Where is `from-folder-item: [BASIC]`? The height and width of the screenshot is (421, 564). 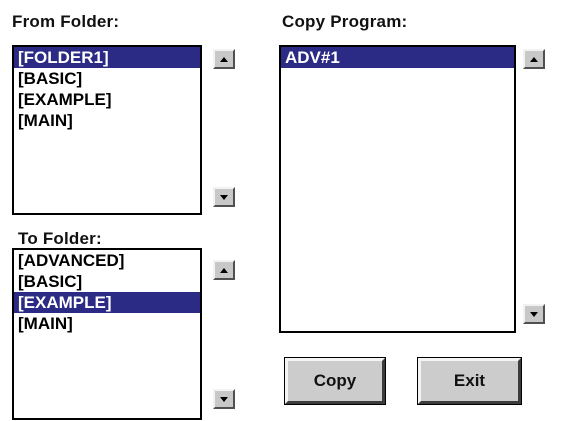 from-folder-item: [BASIC] is located at coordinates (107, 78).